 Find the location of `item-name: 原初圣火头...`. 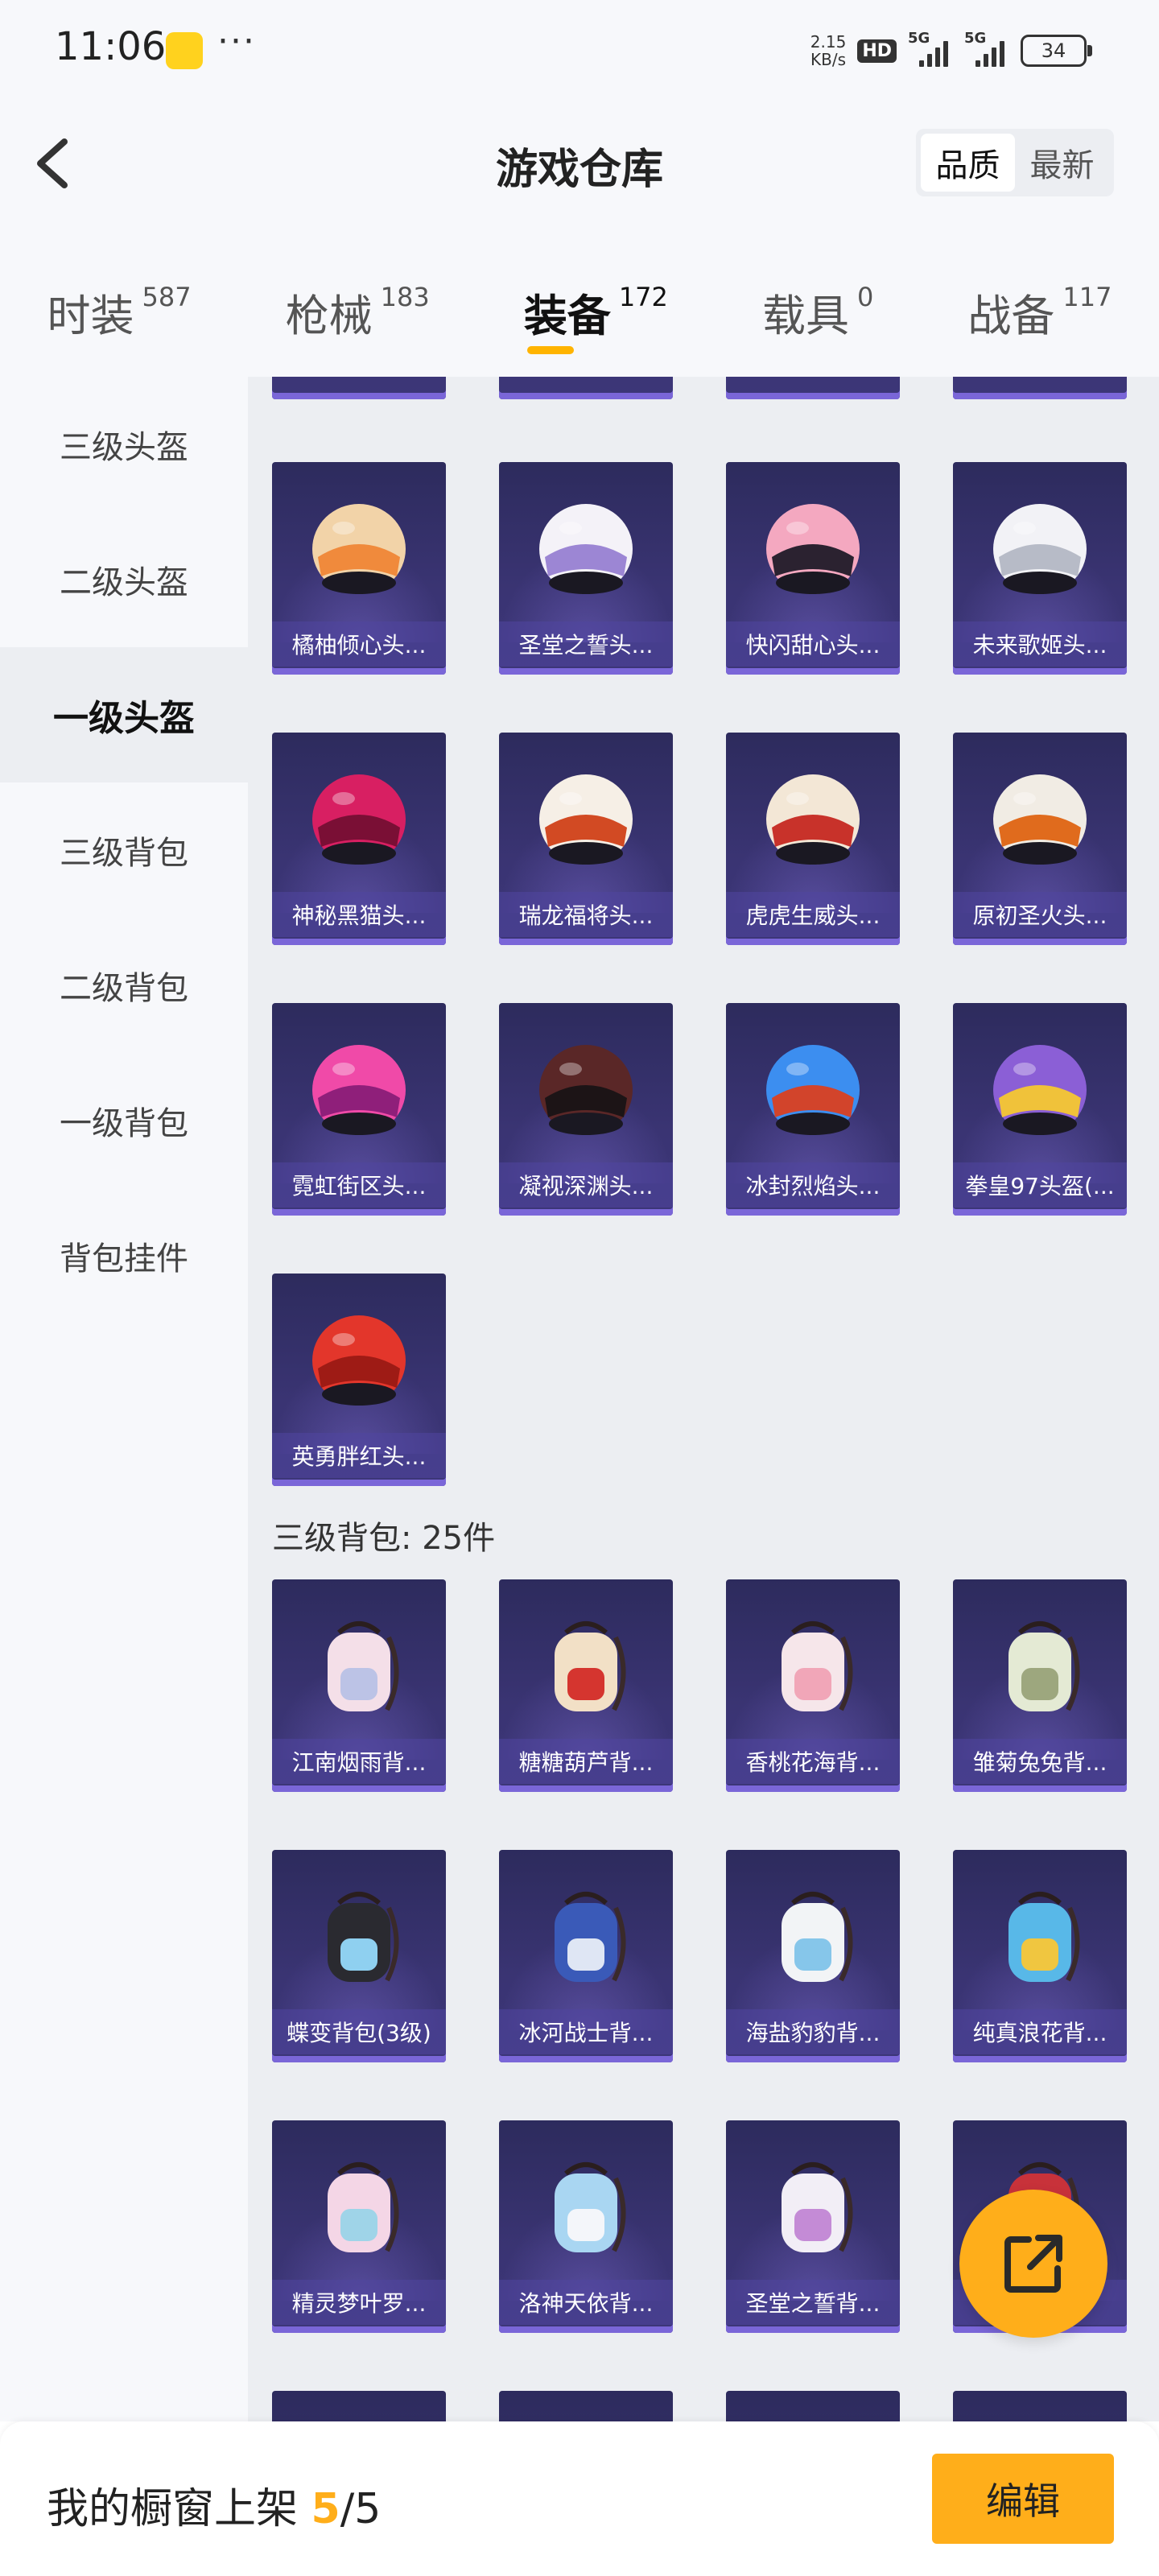

item-name: 原初圣火头... is located at coordinates (1040, 914).